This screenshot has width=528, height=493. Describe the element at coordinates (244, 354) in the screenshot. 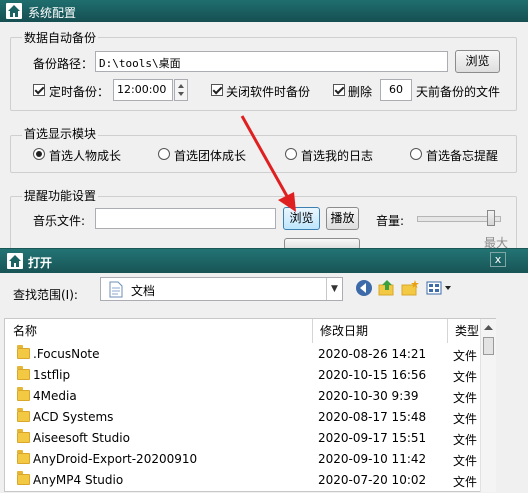

I see `file-row: .FocusNote 2020-08-26 14:21 文件` at that location.